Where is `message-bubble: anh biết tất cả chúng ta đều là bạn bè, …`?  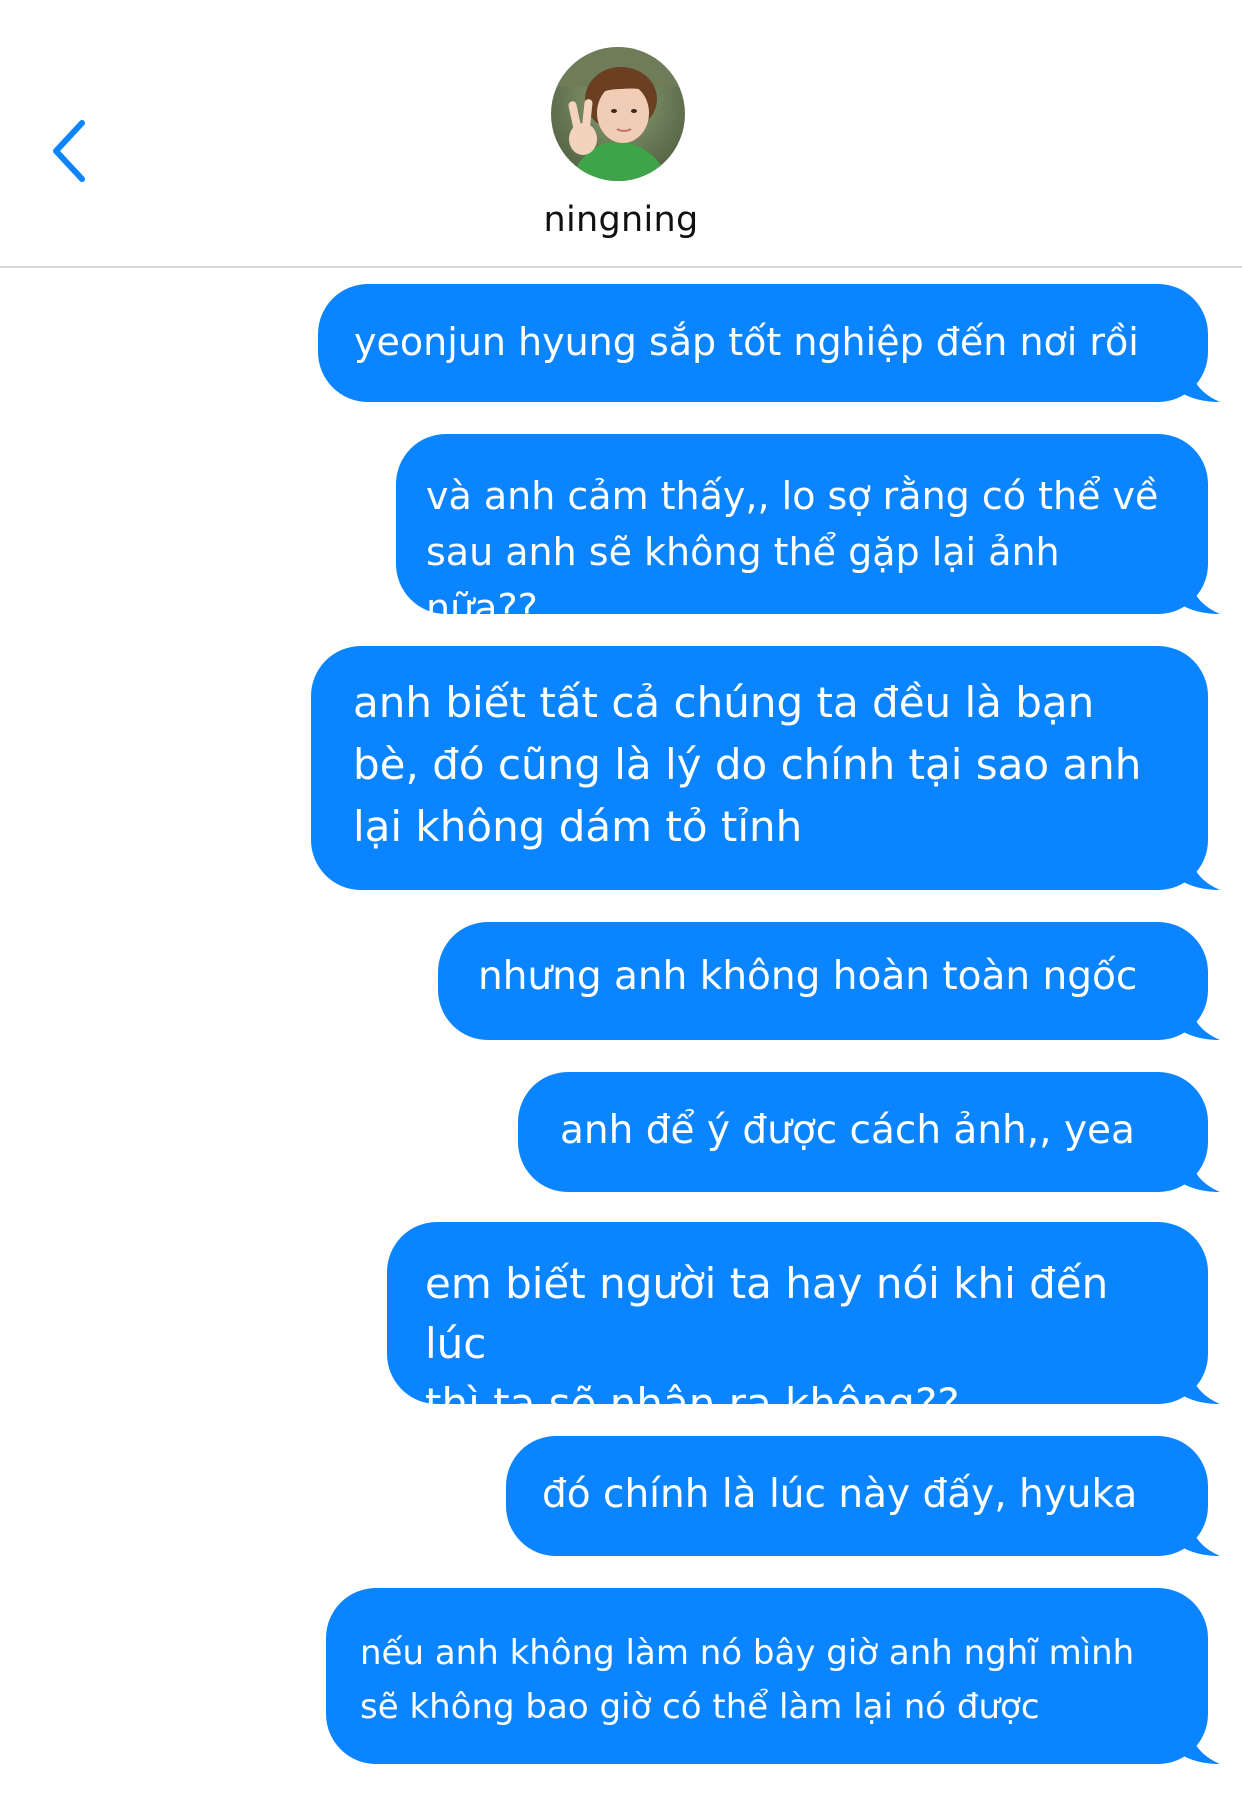 message-bubble: anh biết tất cả chúng ta đều là bạn bè, … is located at coordinates (765, 768).